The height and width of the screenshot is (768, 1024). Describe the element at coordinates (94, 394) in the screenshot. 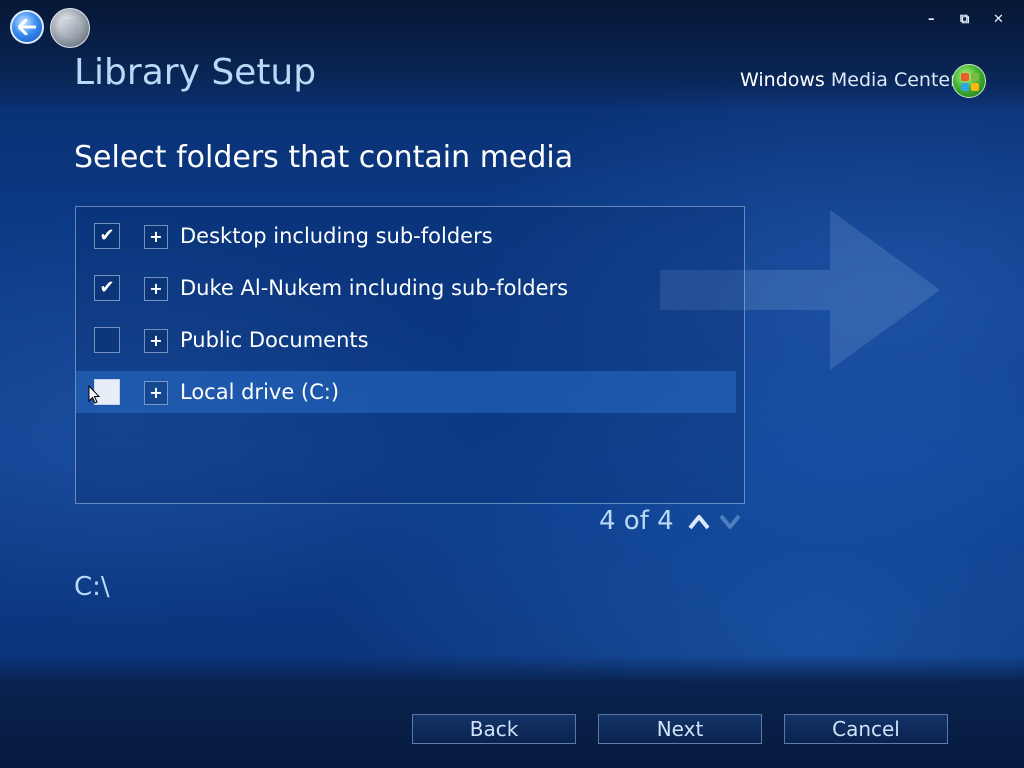

I see `mouse-cursor-icon` at that location.